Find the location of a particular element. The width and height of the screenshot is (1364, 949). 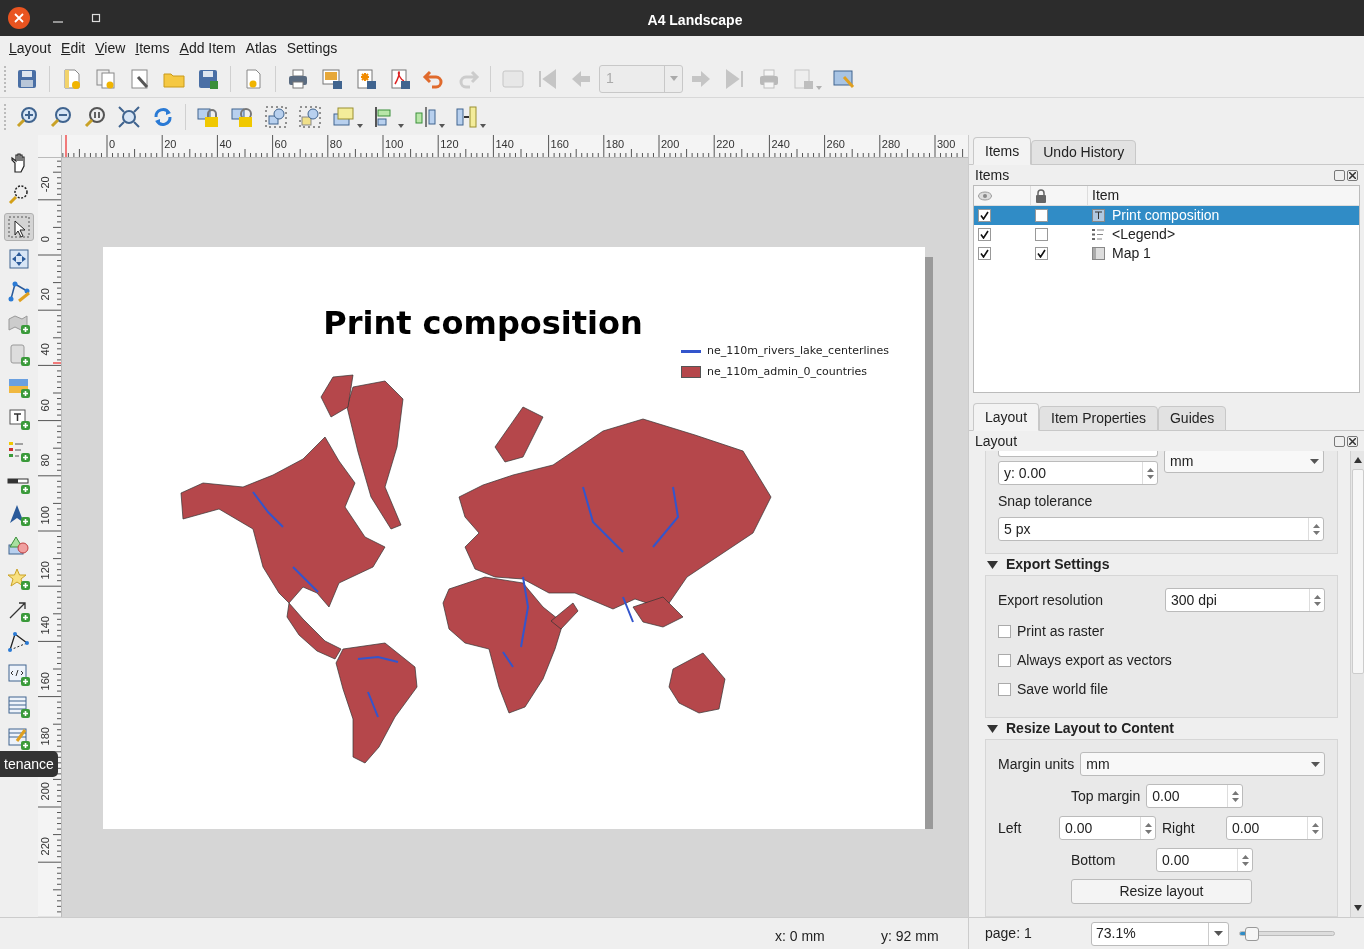

right-margin-field: 0.00 is located at coordinates (1274, 828).